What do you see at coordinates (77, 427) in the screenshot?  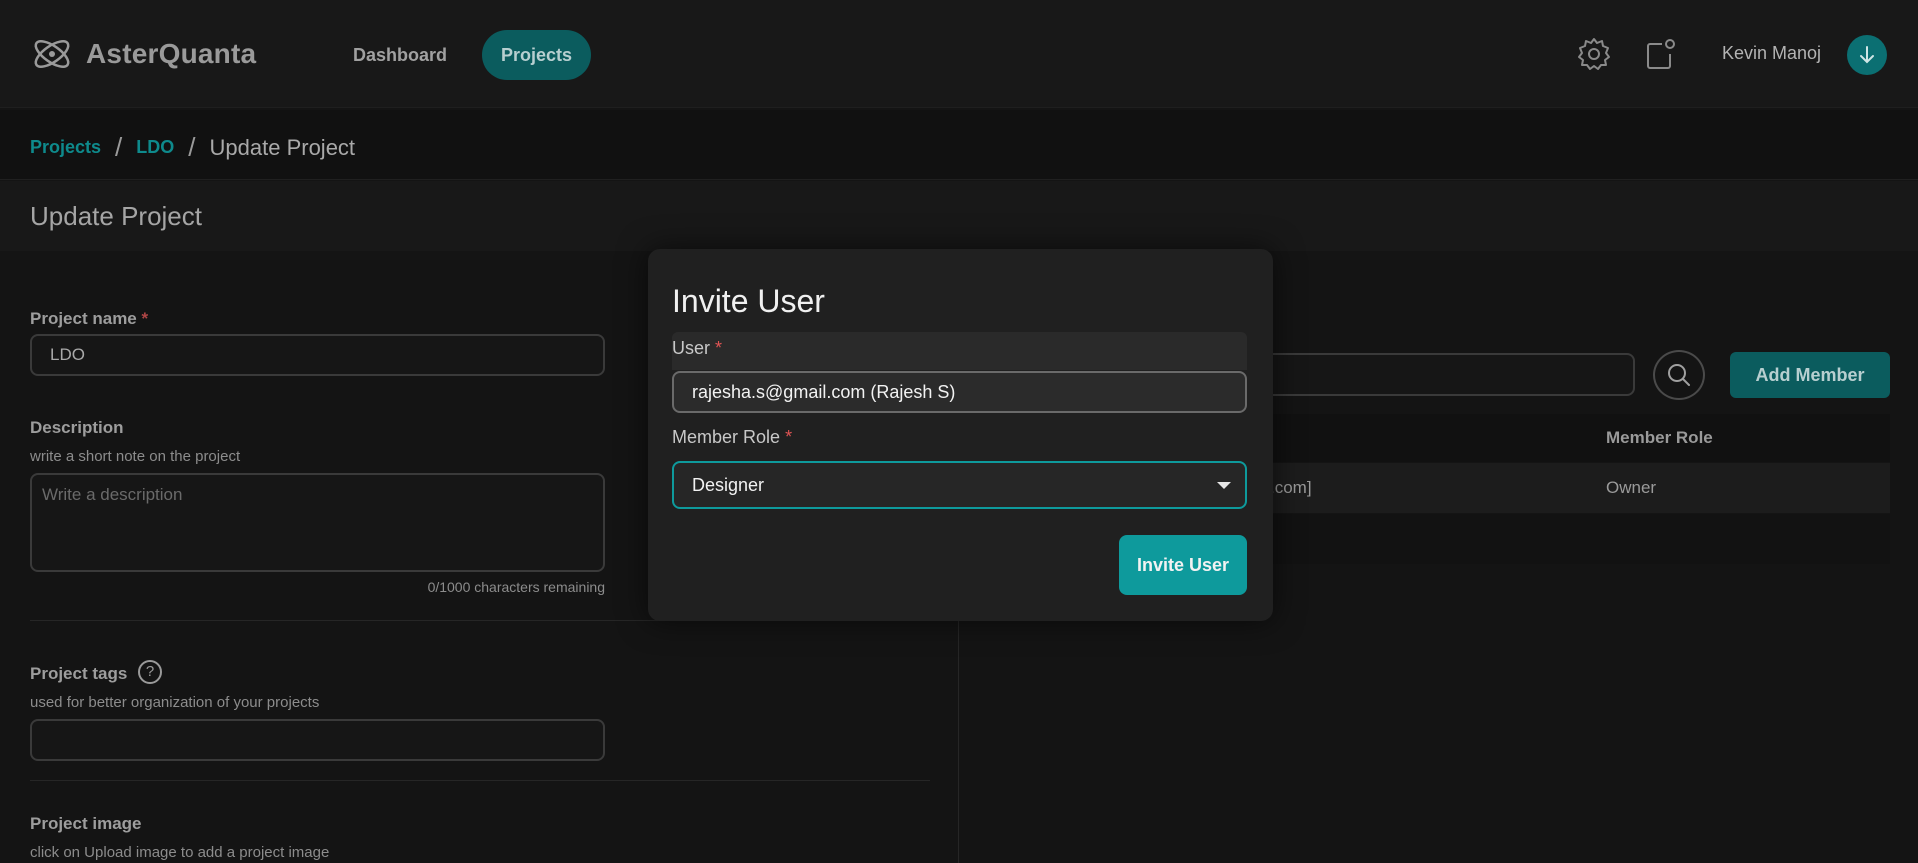 I see `description-label: Description` at bounding box center [77, 427].